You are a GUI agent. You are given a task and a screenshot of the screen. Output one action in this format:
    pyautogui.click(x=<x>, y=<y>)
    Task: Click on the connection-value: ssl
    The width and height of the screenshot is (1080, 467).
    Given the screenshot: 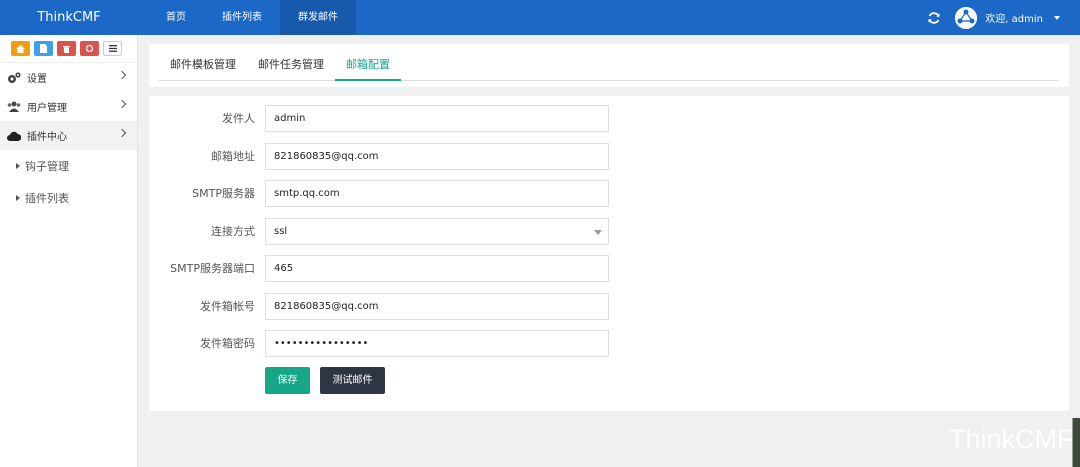 What is the action you would take?
    pyautogui.click(x=281, y=231)
    